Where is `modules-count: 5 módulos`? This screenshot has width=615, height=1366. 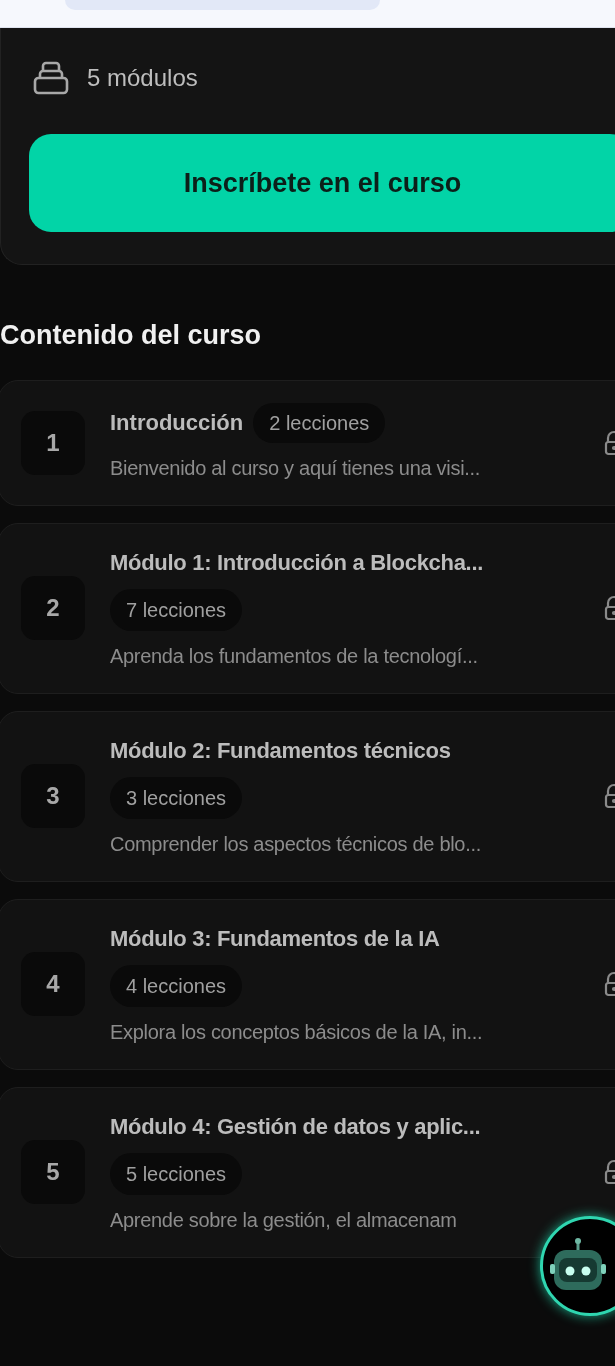
modules-count: 5 módulos is located at coordinates (142, 78).